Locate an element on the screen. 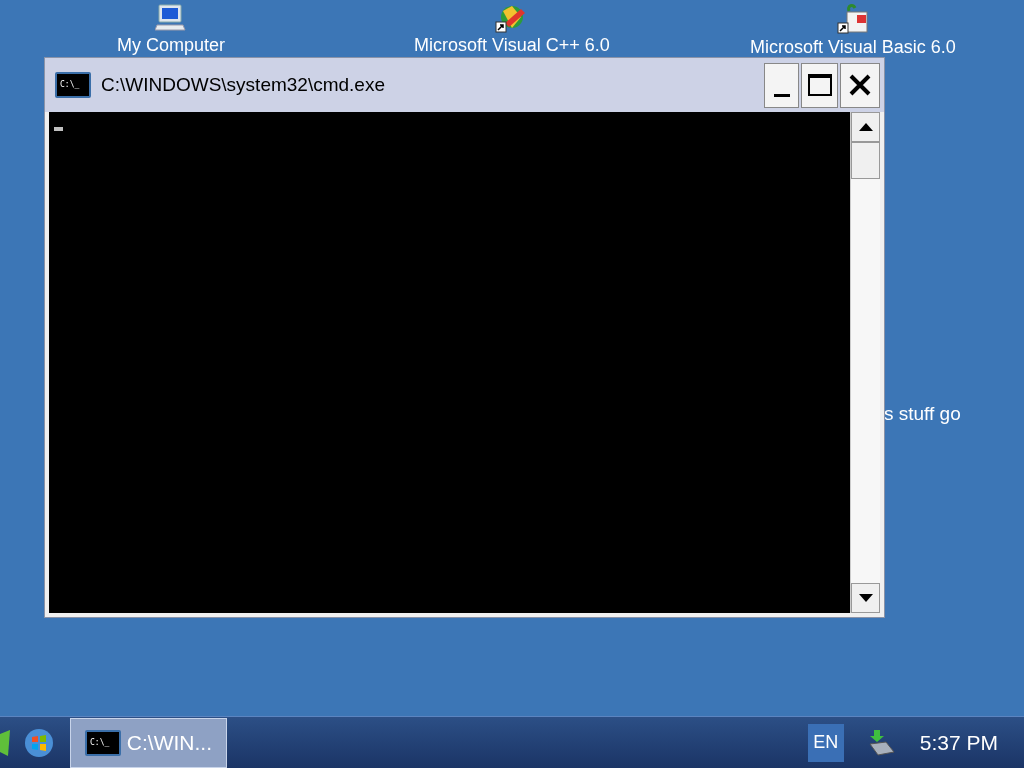  maximize-button is located at coordinates (819, 85).